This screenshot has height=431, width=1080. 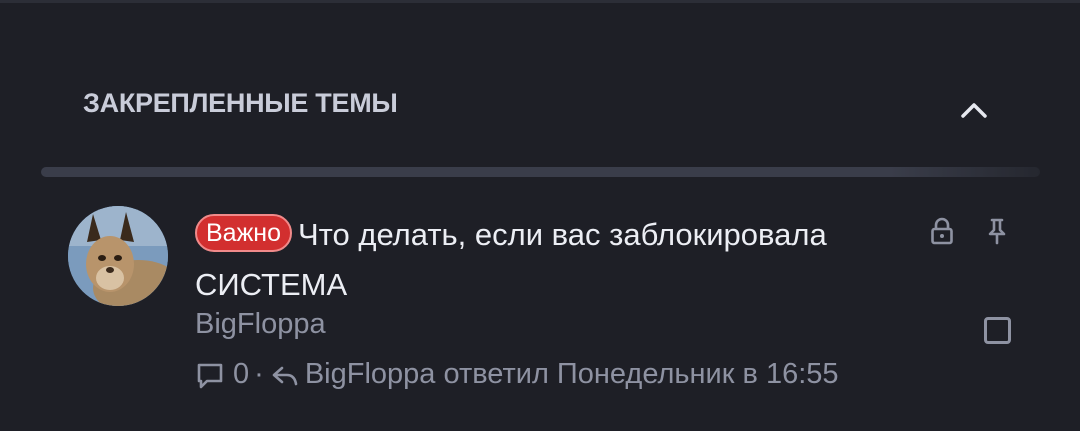 I want to click on lock-icon, so click(x=942, y=231).